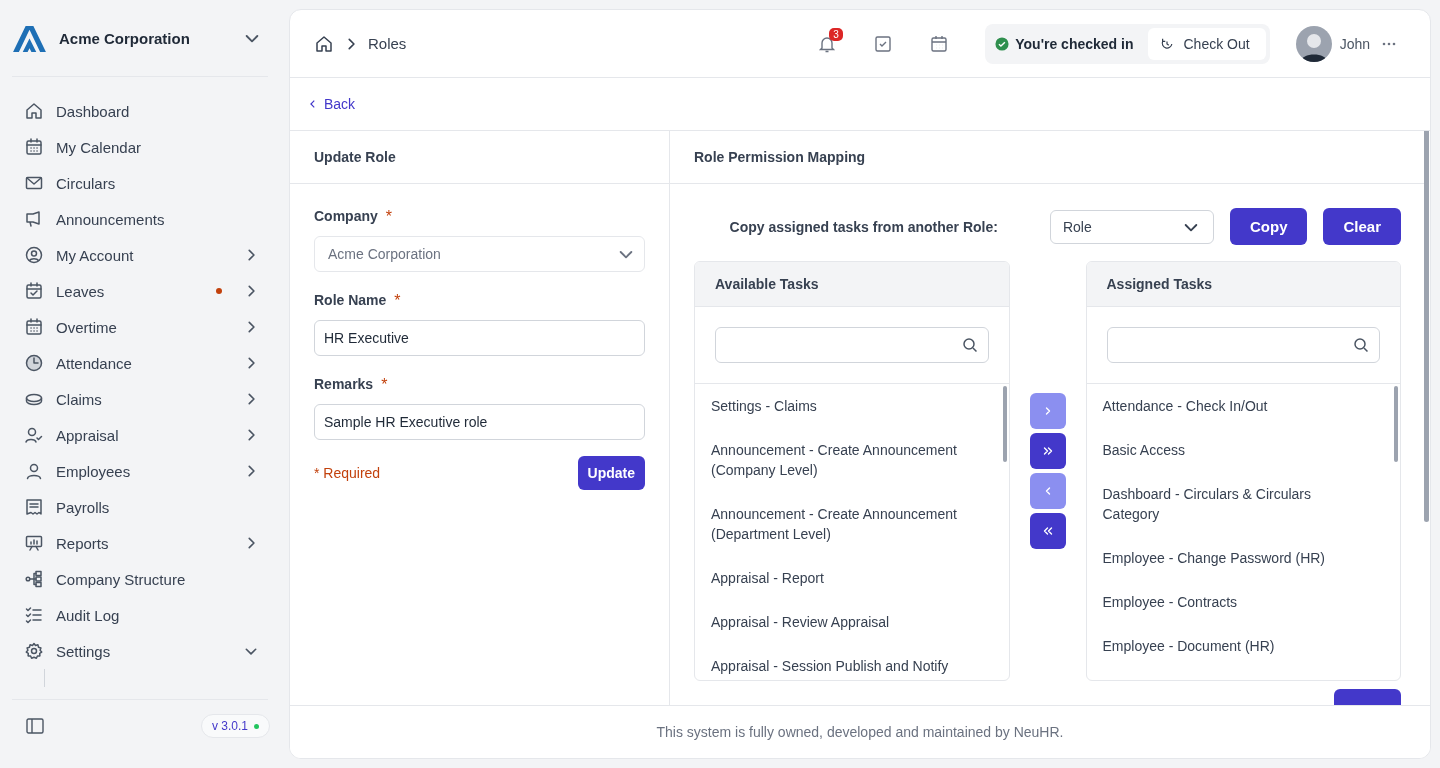  I want to click on nav-item: Audit Log, so click(140, 615).